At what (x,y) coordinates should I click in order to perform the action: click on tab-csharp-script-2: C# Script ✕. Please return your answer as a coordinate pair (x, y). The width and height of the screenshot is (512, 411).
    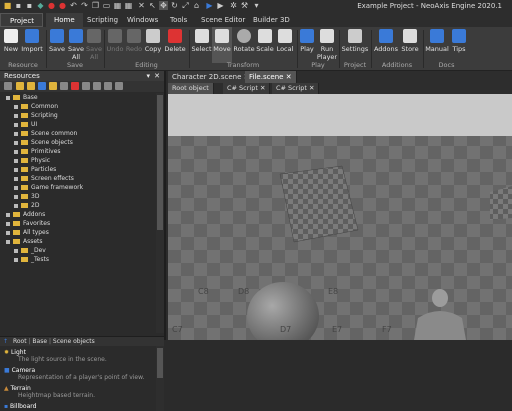
    Looking at the image, I should click on (296, 88).